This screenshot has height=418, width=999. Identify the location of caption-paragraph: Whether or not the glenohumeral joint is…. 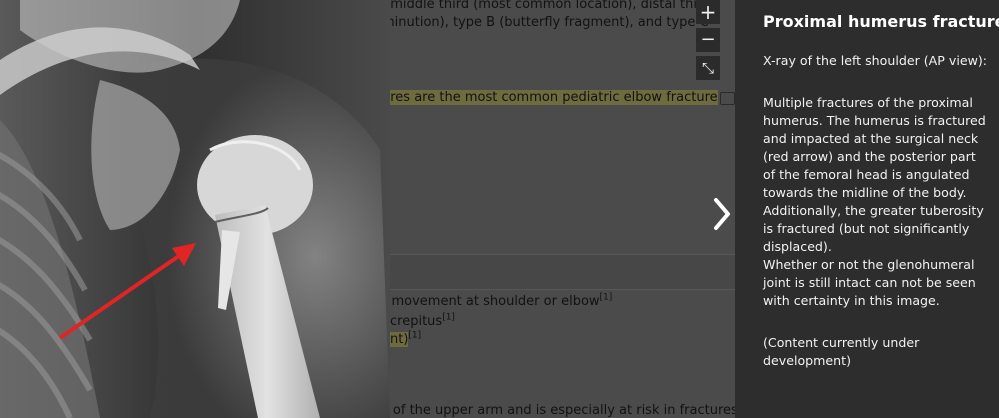
(869, 282).